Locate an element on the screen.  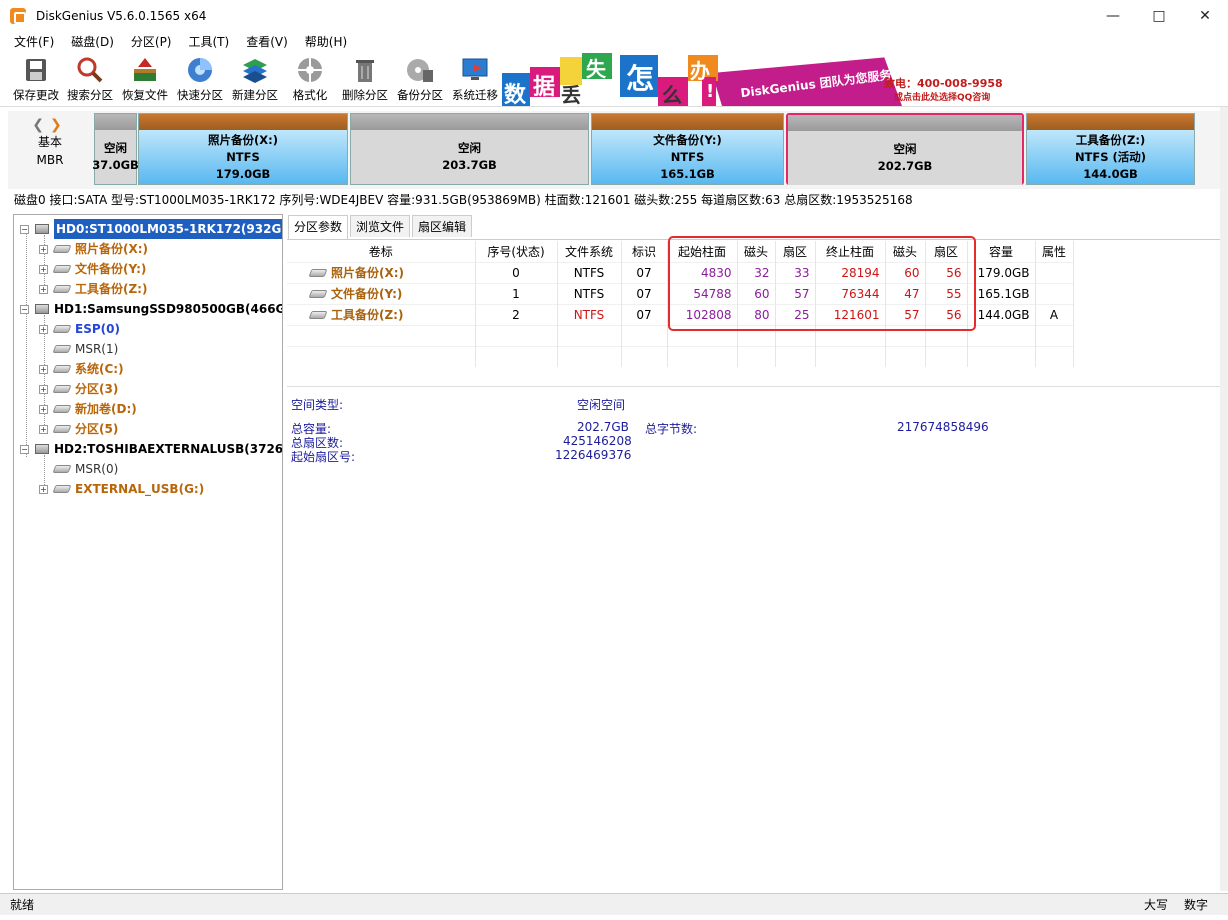
tree-partition: + 分区(3) is located at coordinates (78, 389).